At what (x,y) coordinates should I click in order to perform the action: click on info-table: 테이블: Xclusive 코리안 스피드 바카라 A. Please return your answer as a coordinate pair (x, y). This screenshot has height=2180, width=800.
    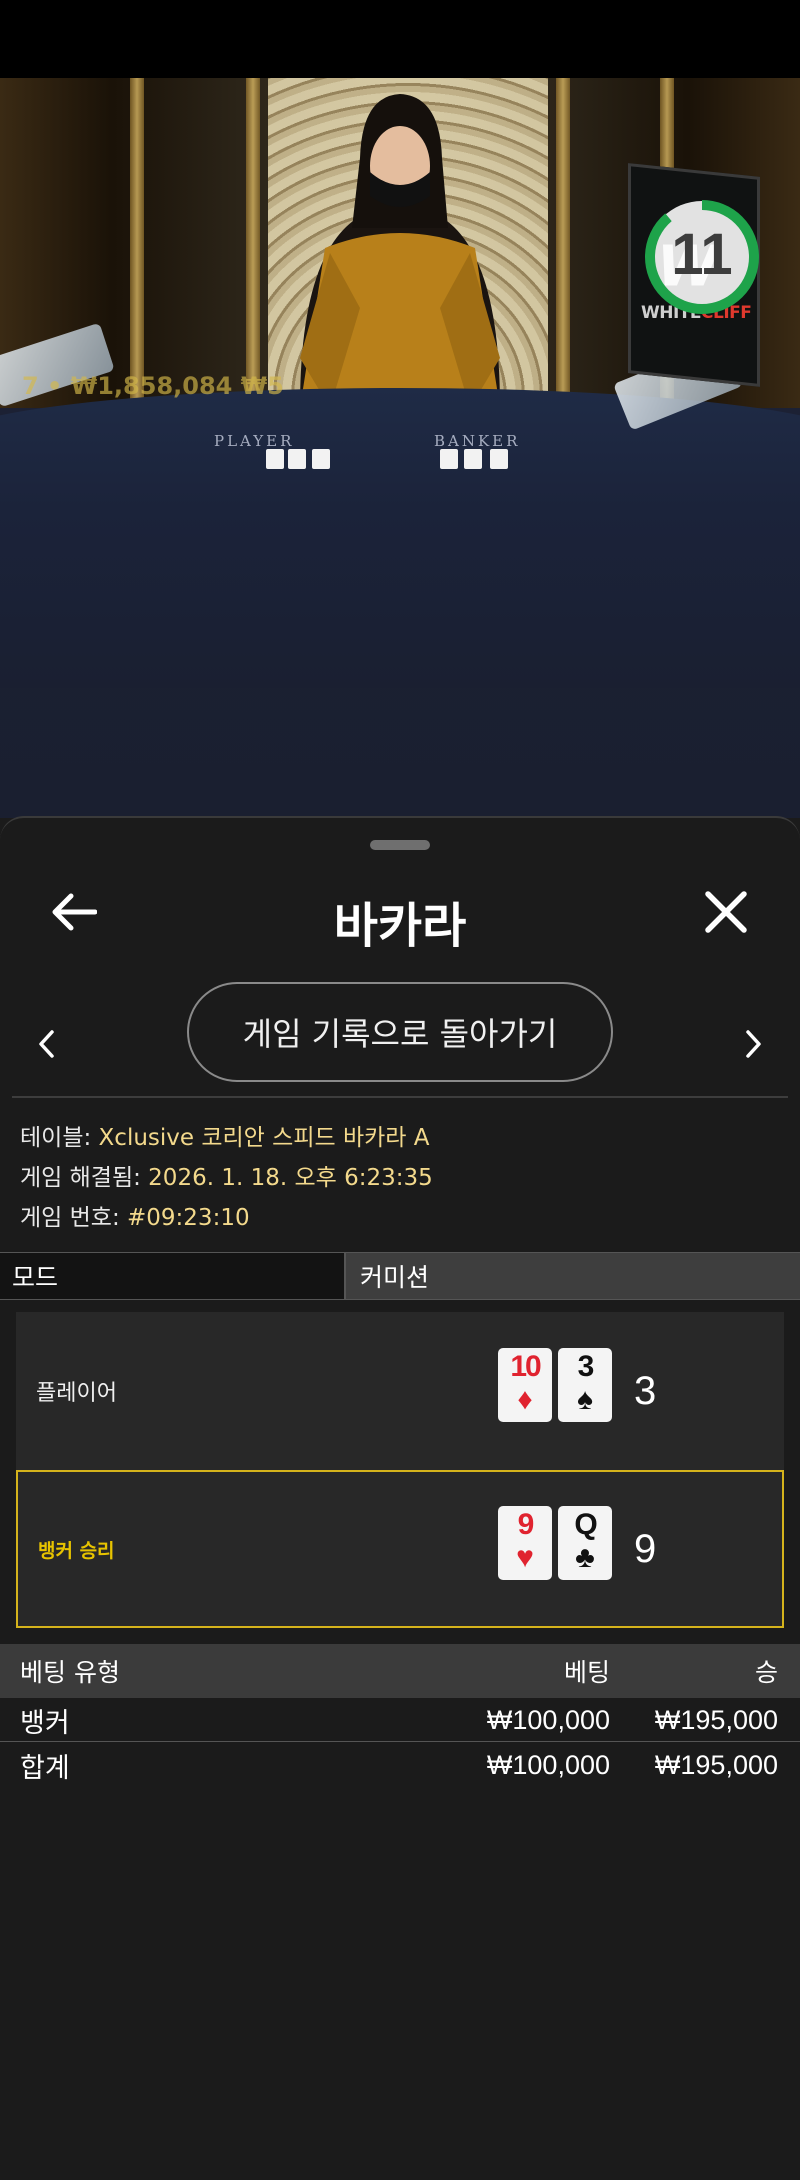
    Looking at the image, I should click on (224, 1135).